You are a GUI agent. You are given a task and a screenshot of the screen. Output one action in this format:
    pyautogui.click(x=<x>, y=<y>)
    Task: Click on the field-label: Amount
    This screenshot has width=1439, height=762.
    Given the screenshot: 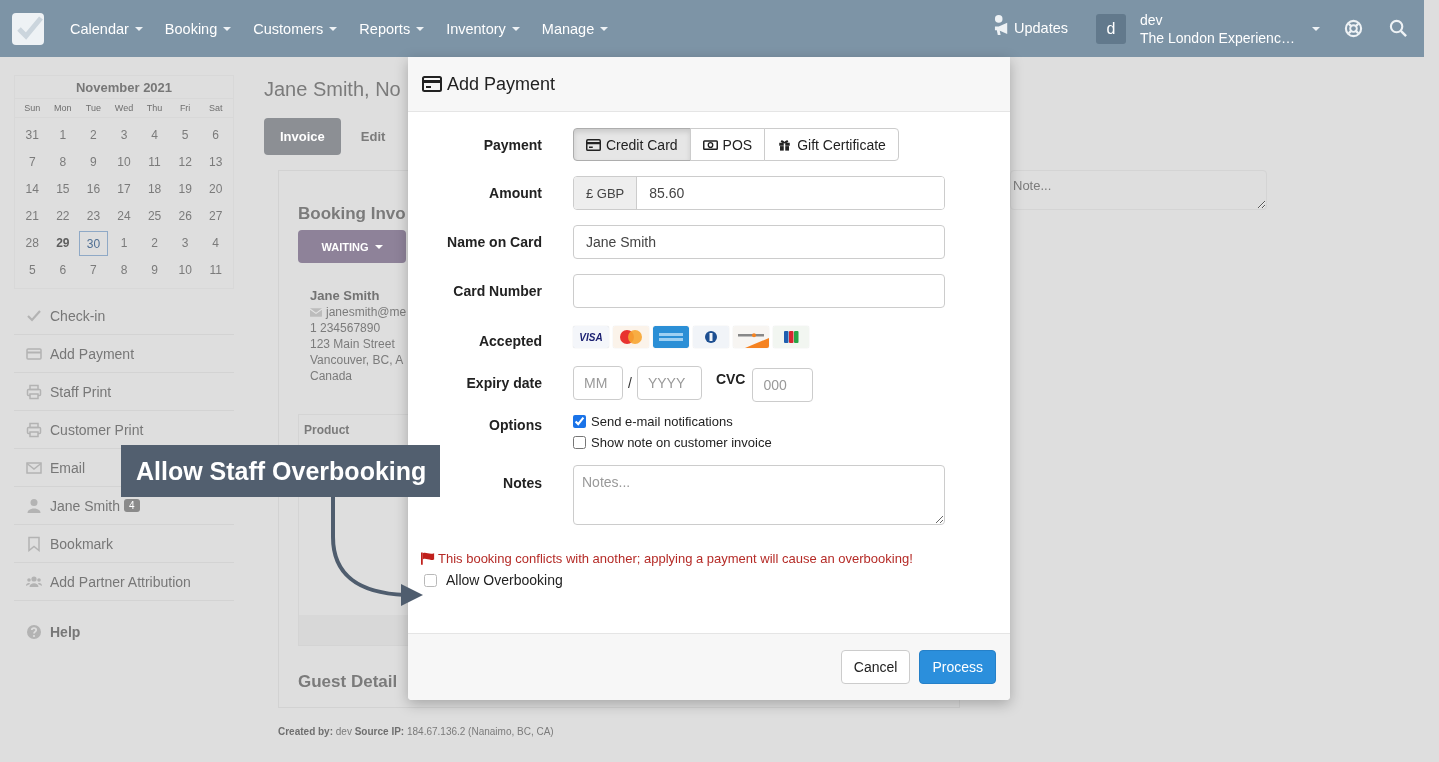 What is the action you would take?
    pyautogui.click(x=515, y=193)
    